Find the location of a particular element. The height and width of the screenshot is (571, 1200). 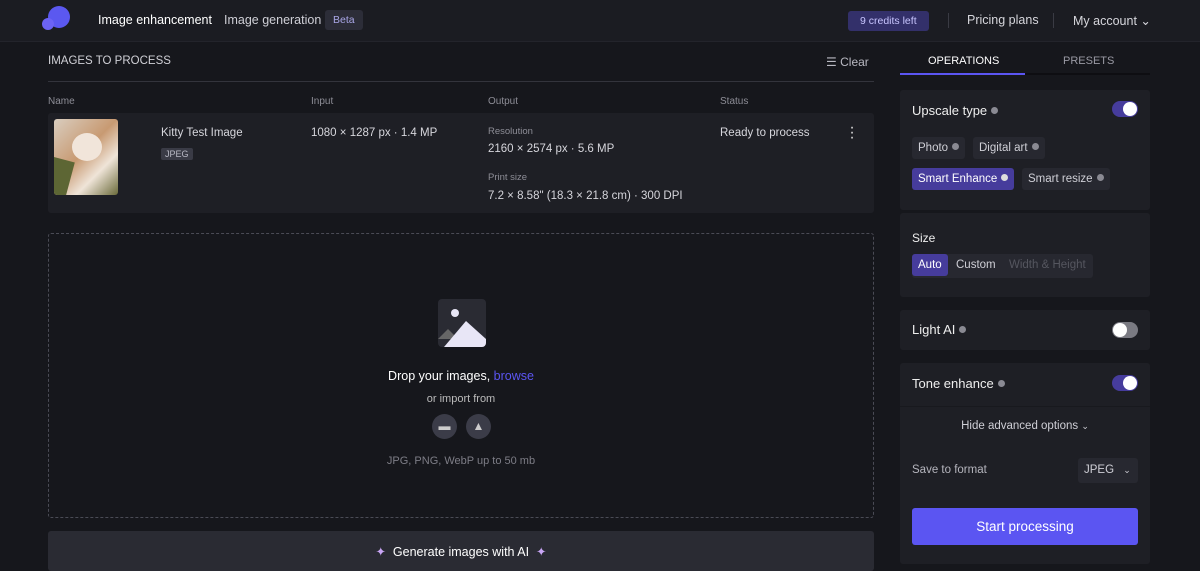

drop-text: Drop your images, browse is located at coordinates (461, 376).